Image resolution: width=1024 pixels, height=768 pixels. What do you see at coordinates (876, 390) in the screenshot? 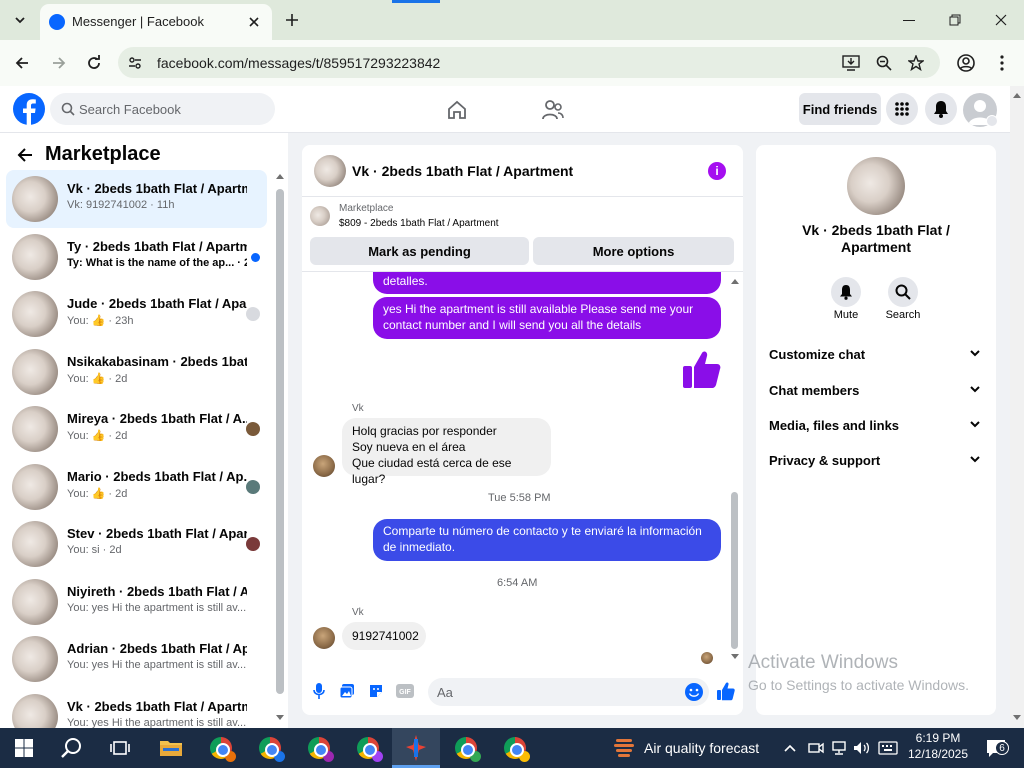
I see `chat-members-section: Chat members` at bounding box center [876, 390].